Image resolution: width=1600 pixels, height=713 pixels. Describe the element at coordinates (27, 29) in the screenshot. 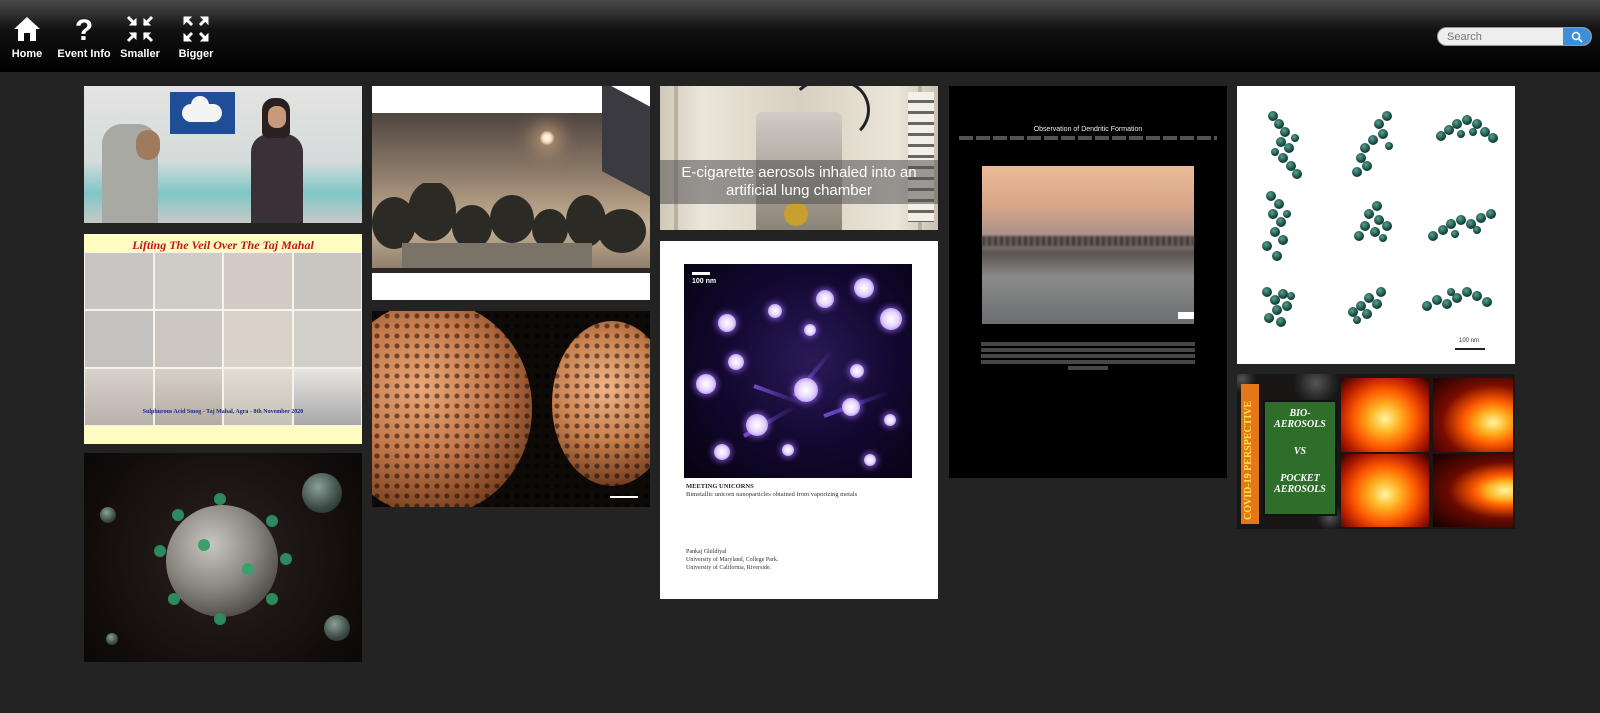

I see `home-icon` at that location.